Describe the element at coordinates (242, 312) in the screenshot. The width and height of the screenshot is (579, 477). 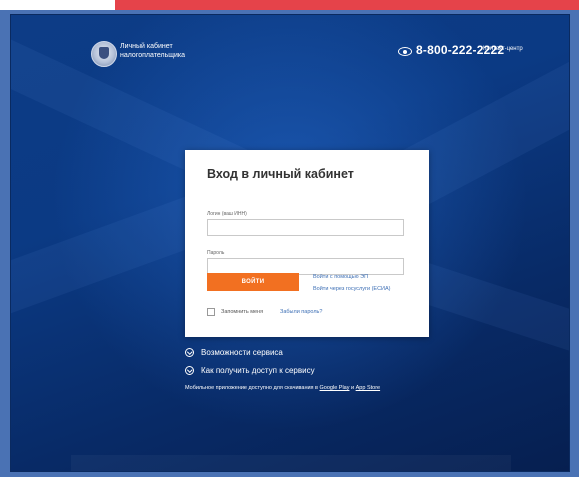
I see `remember-label: Запомнить меня` at that location.